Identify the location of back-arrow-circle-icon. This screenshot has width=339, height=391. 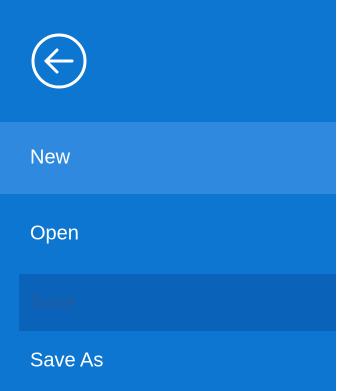
(59, 61).